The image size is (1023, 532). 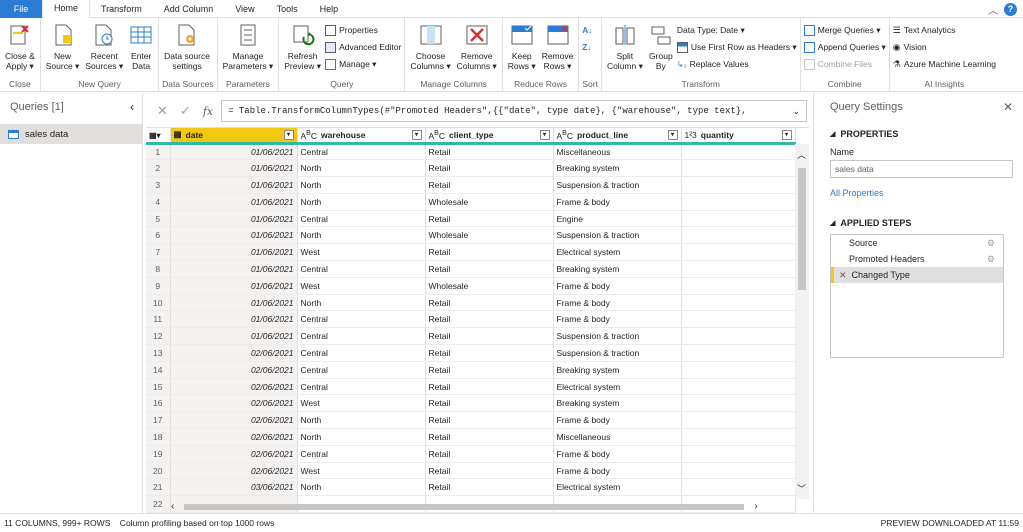 What do you see at coordinates (21, 9) in the screenshot?
I see `tab-file: File` at bounding box center [21, 9].